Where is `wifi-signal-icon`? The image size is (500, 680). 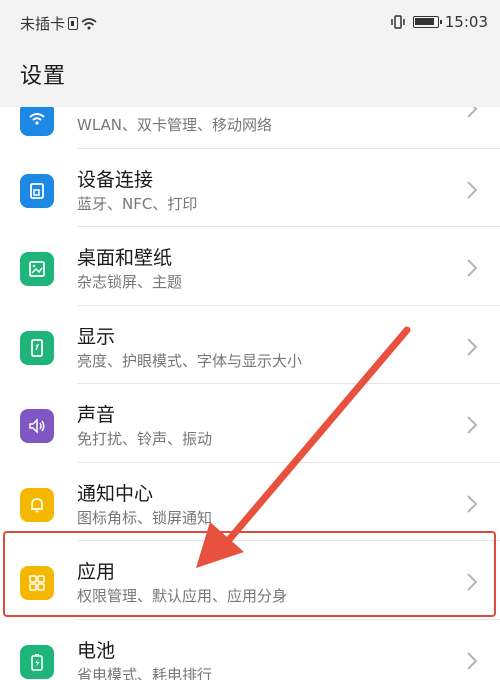 wifi-signal-icon is located at coordinates (89, 23).